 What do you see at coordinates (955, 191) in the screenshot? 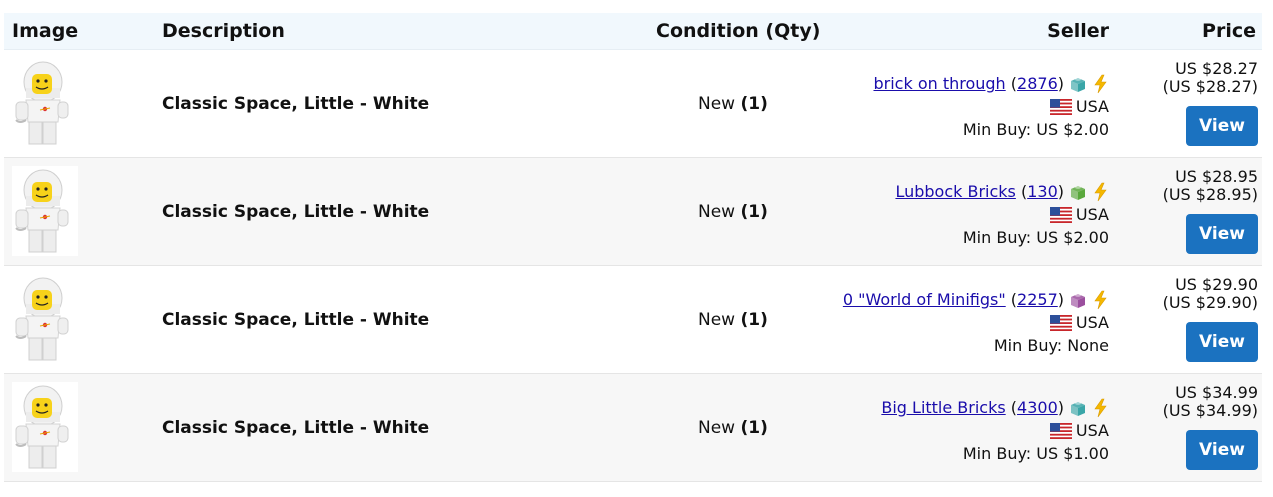
I see `seller-link: Lubbock Bricks` at bounding box center [955, 191].